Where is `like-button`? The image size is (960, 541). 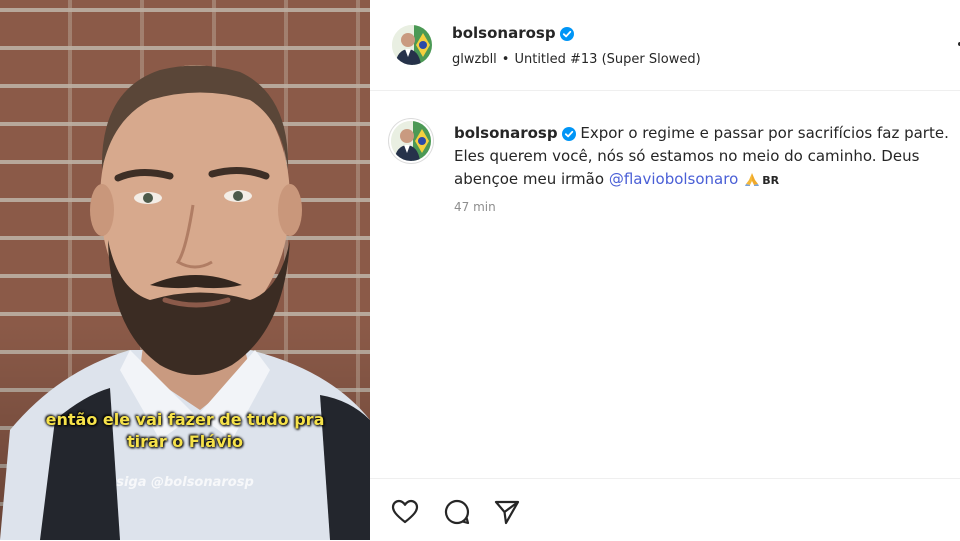
like-button is located at coordinates (405, 512).